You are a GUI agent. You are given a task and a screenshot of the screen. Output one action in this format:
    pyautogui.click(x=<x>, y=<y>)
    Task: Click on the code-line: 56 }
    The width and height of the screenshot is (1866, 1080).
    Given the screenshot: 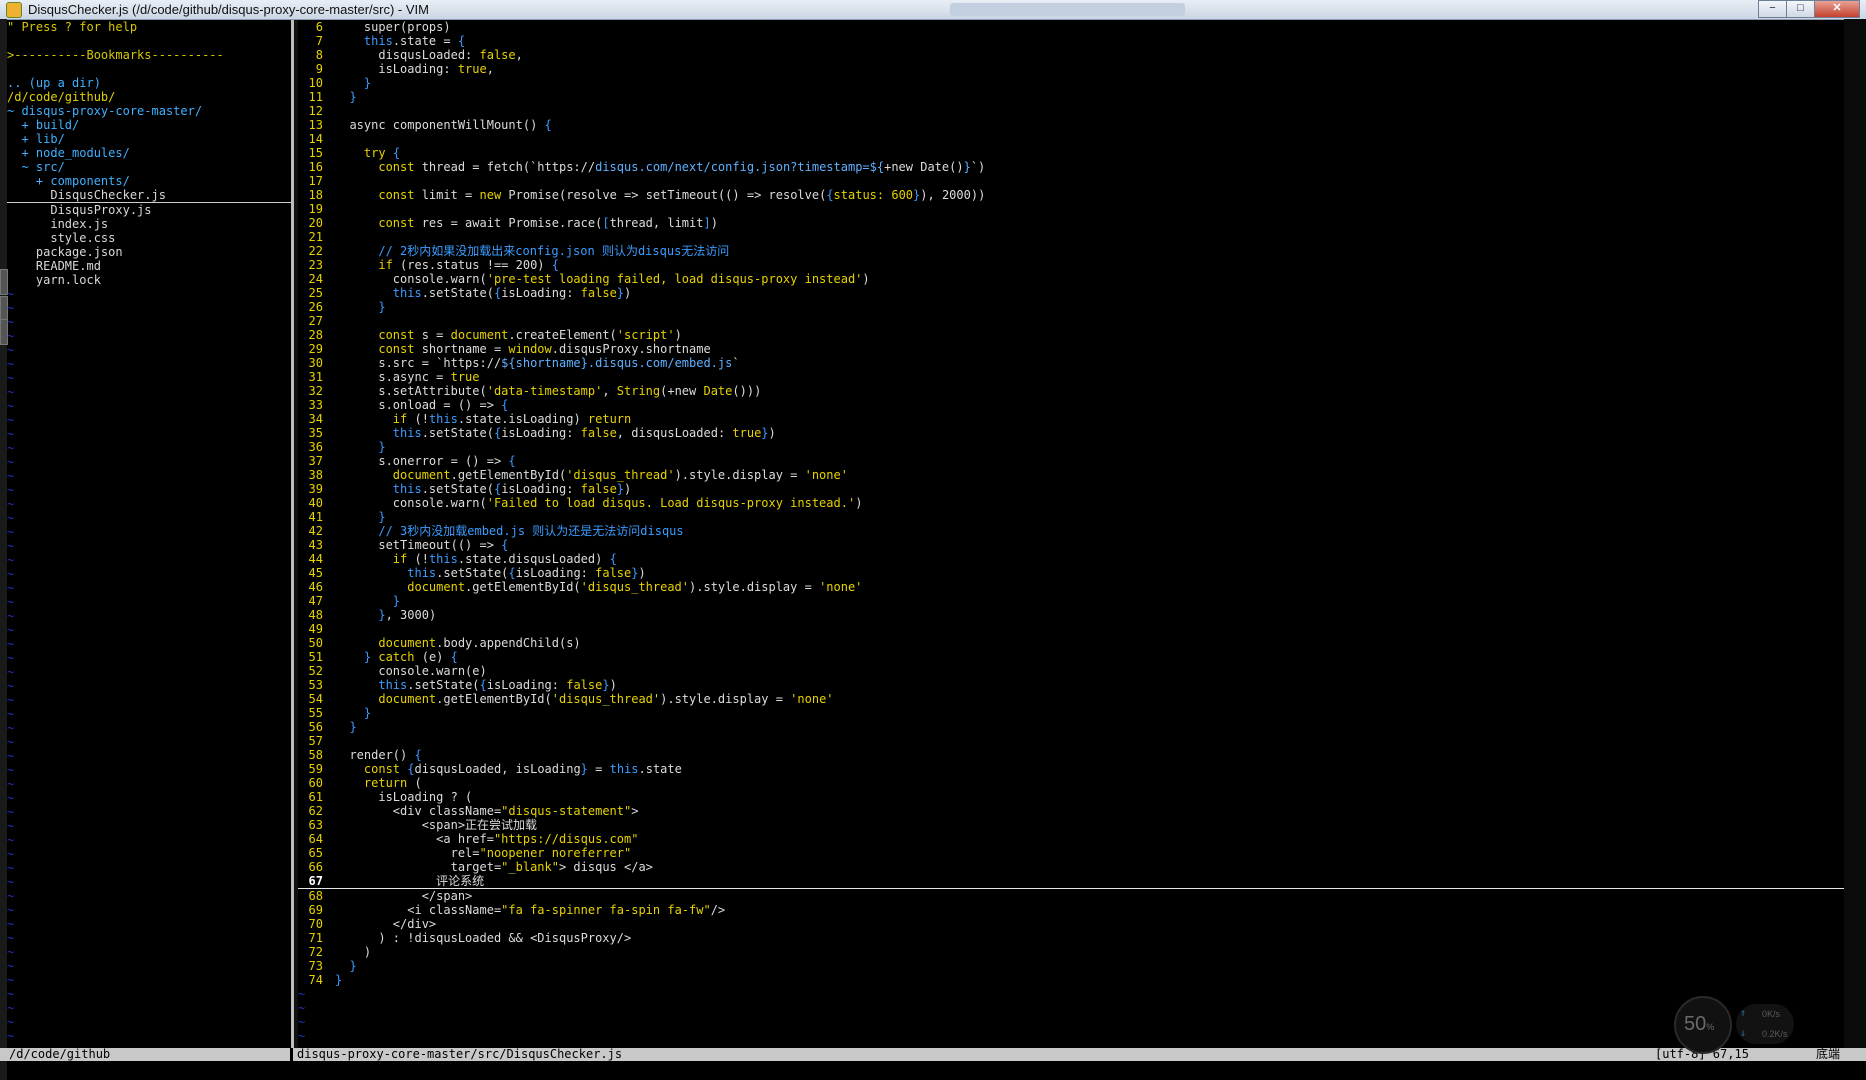 What is the action you would take?
    pyautogui.click(x=1071, y=727)
    